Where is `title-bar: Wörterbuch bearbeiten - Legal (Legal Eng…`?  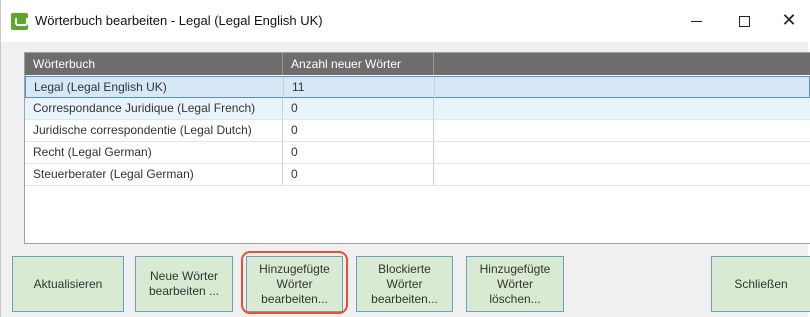
title-bar: Wörterbuch bearbeiten - Legal (Legal Eng… is located at coordinates (405, 21).